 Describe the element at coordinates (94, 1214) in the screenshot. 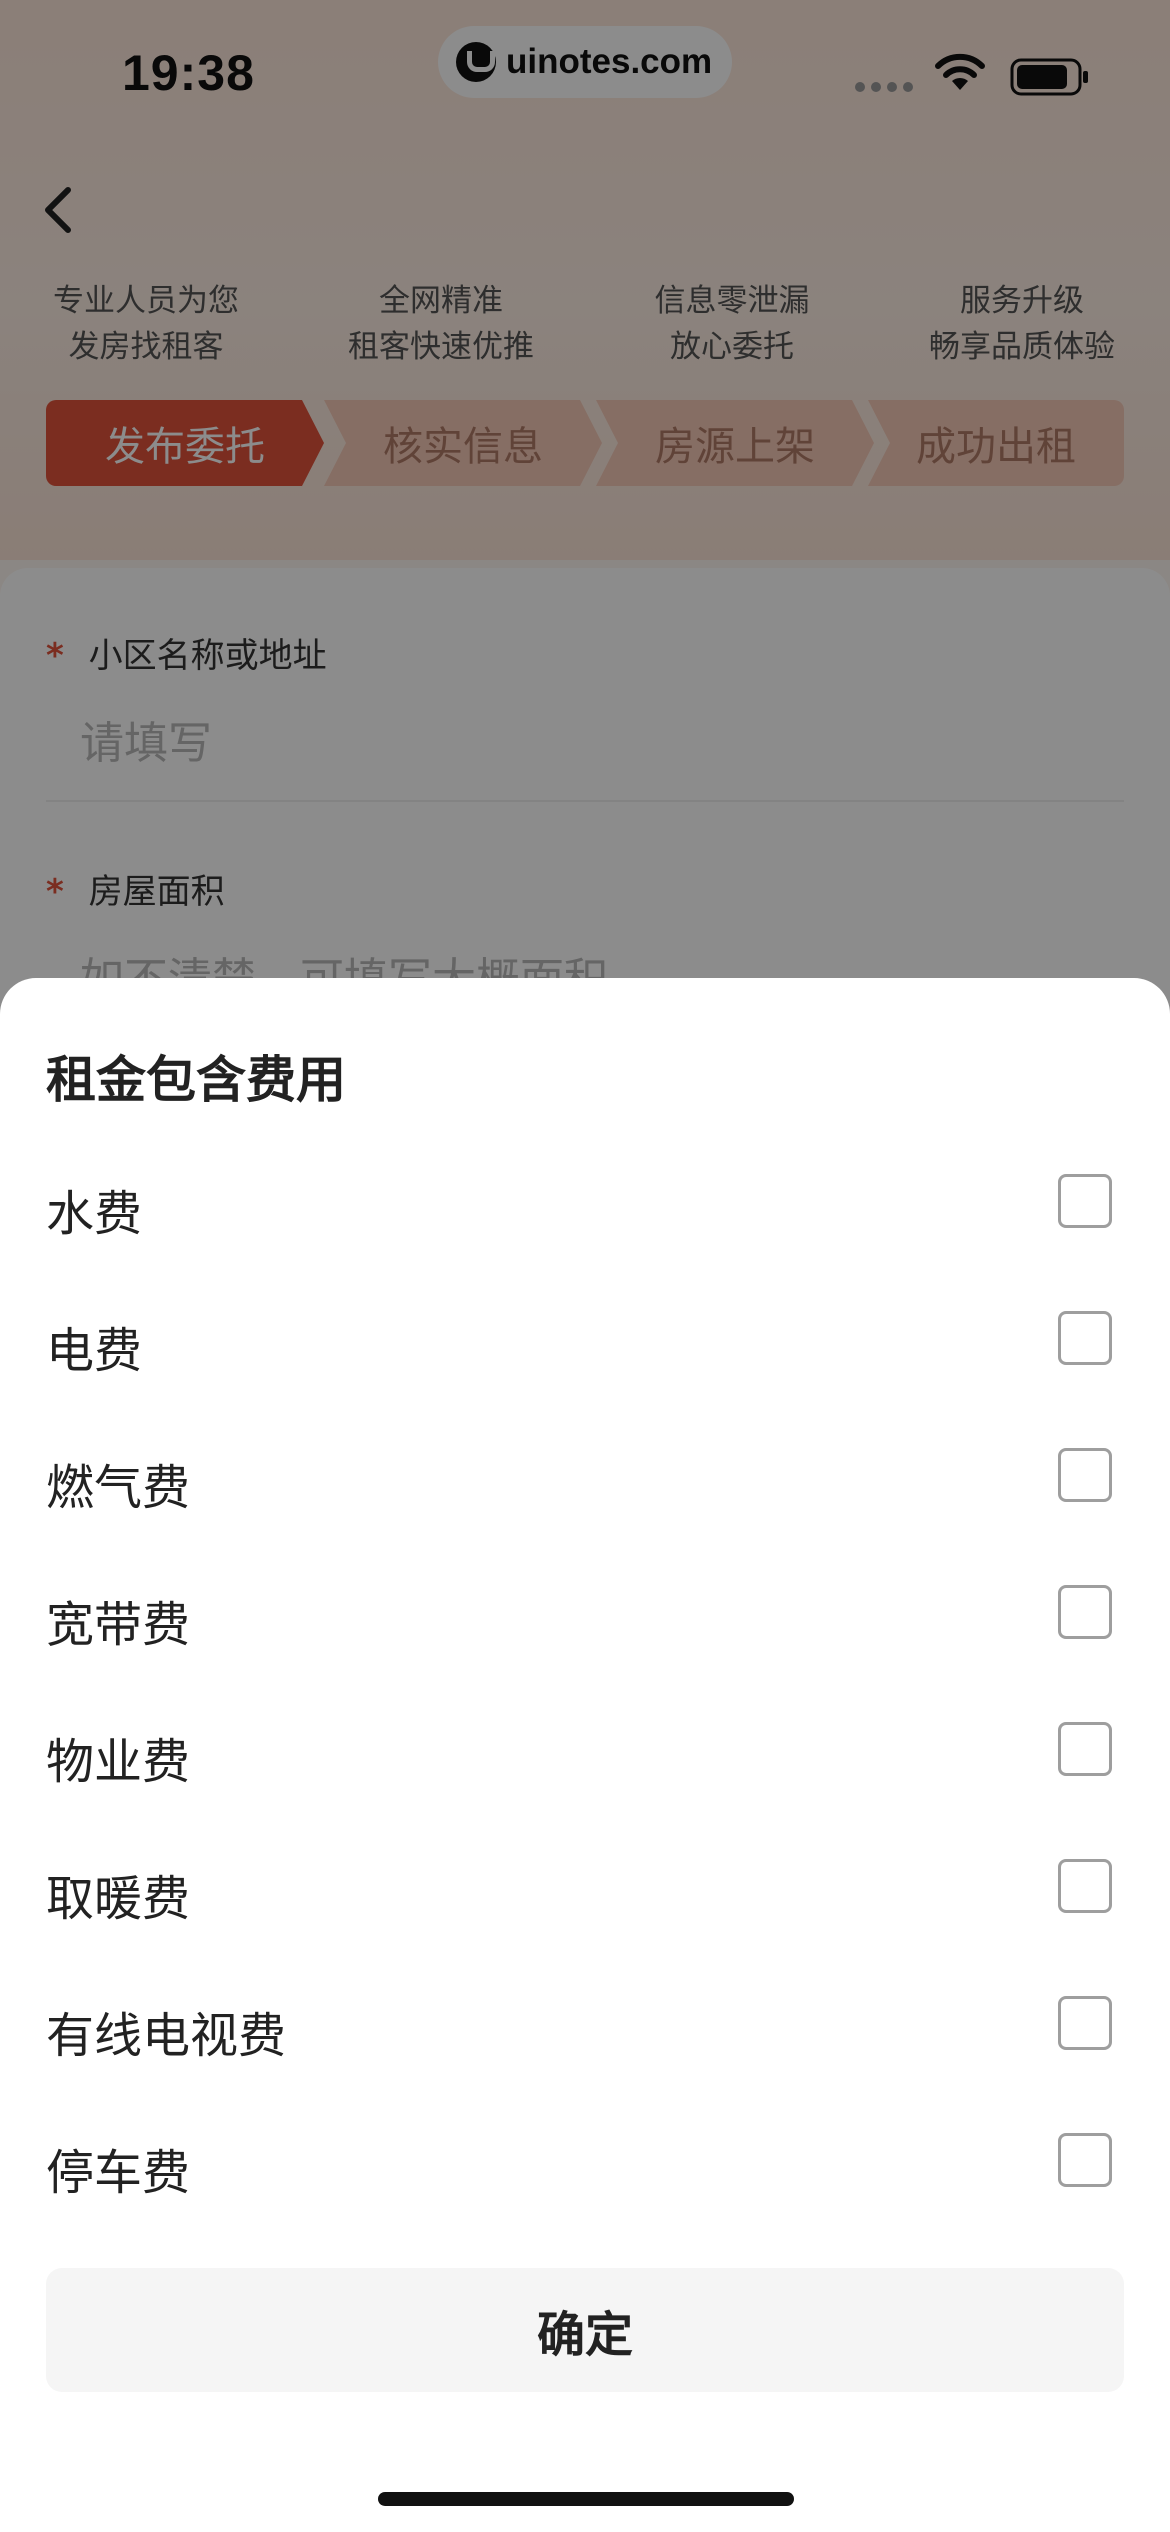

I see `option-label: 水费` at that location.